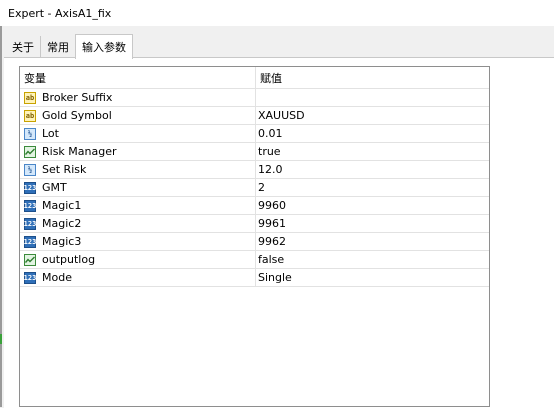  What do you see at coordinates (372, 133) in the screenshot?
I see `parameter-value: 0.01` at bounding box center [372, 133].